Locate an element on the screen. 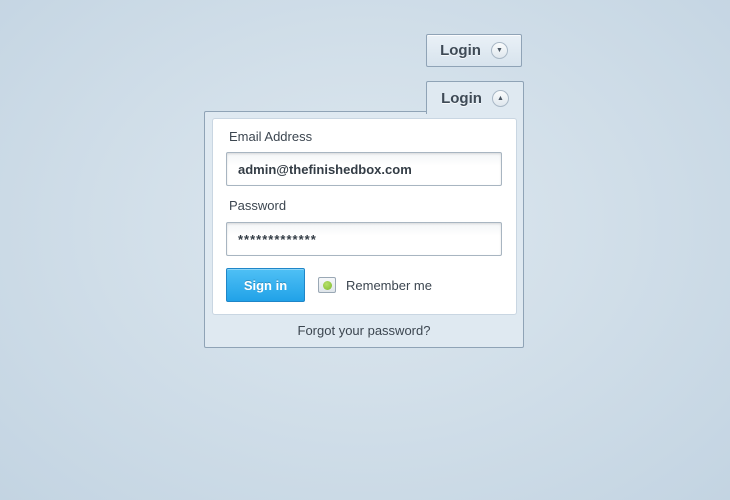  login-button-label: Login is located at coordinates (460, 50).